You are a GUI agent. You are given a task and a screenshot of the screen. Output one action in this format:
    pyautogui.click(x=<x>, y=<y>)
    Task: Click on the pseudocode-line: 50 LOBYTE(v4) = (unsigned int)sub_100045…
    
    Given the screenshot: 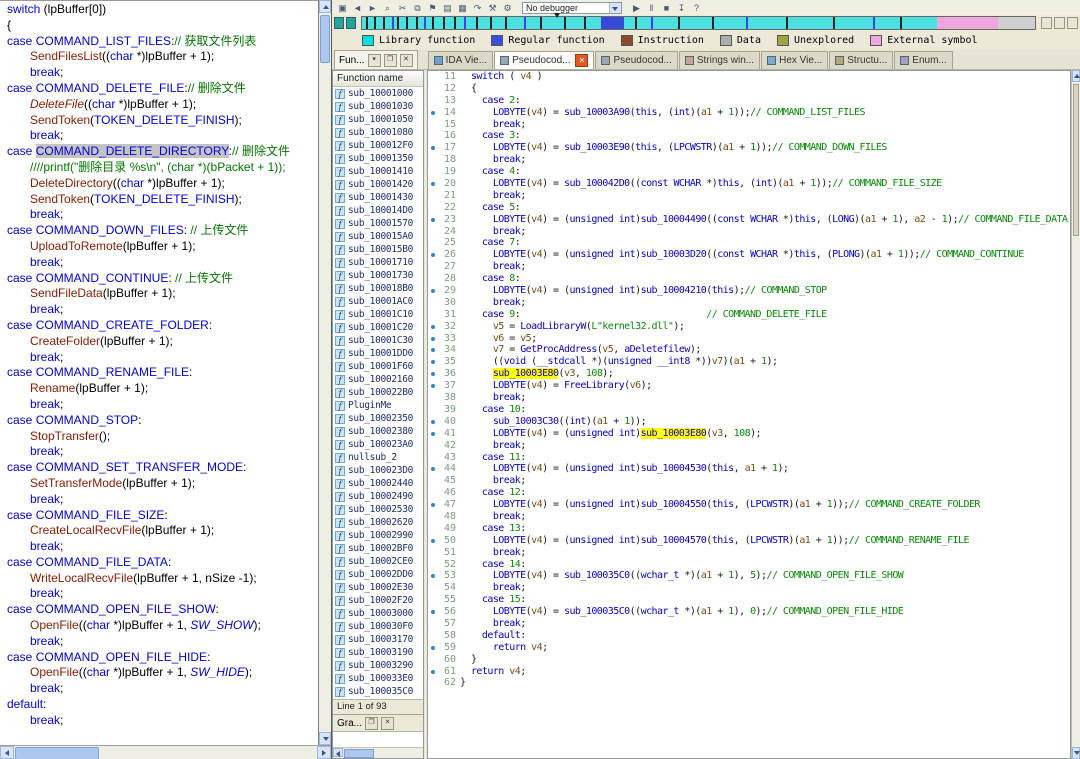 What is the action you would take?
    pyautogui.click(x=749, y=541)
    